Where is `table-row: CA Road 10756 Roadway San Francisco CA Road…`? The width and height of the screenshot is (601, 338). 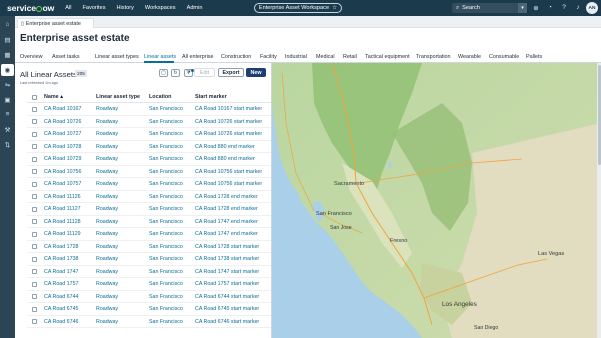 table-row: CA Road 10756 Roadway San Francisco CA Road… is located at coordinates (149, 172).